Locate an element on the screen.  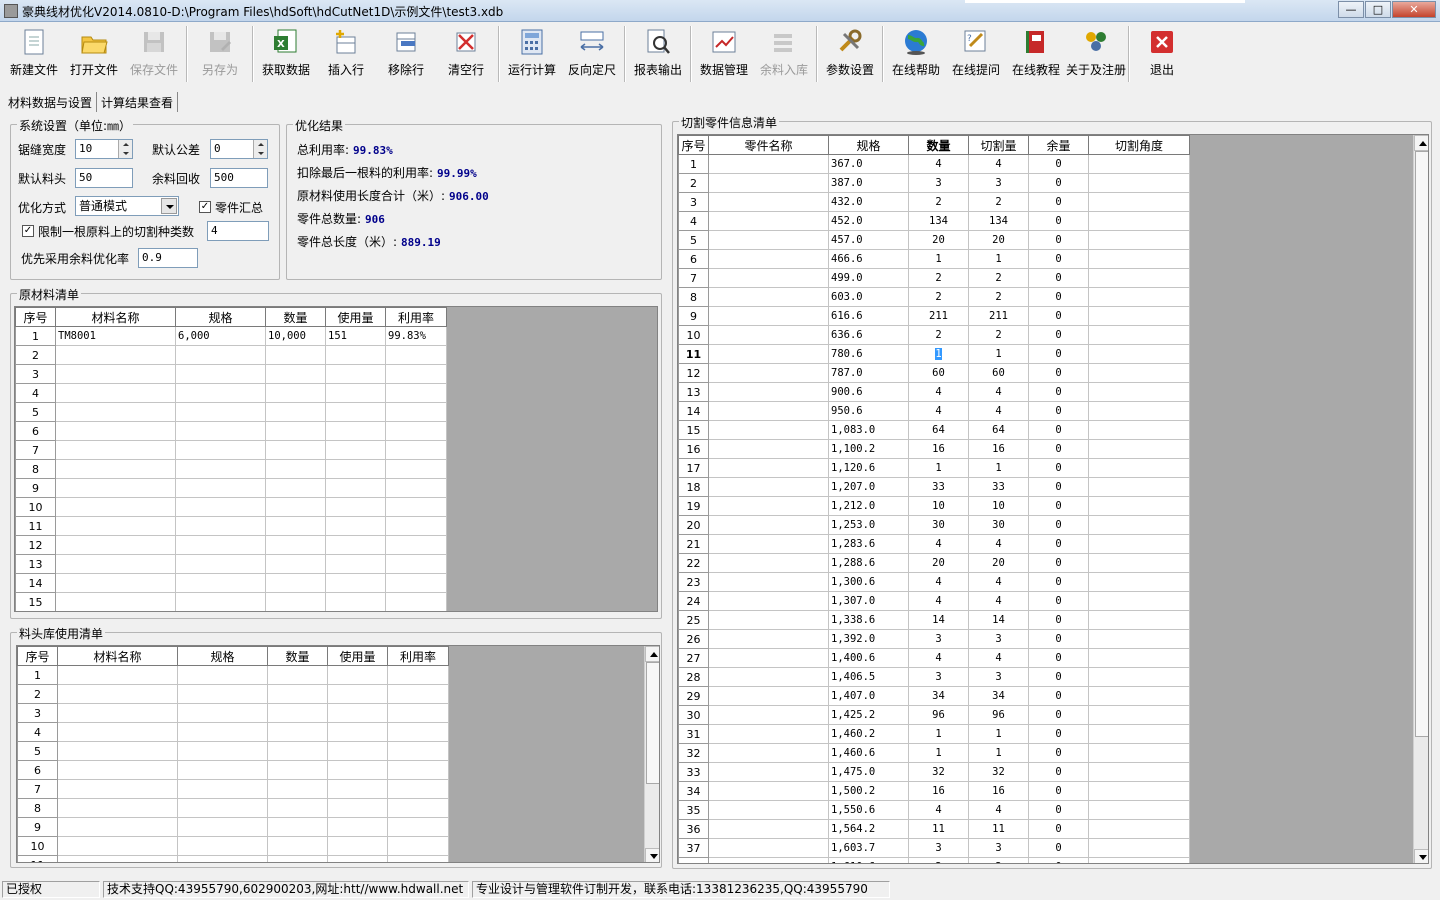
toolbar-button-exit: 退出 is located at coordinates (1162, 53).